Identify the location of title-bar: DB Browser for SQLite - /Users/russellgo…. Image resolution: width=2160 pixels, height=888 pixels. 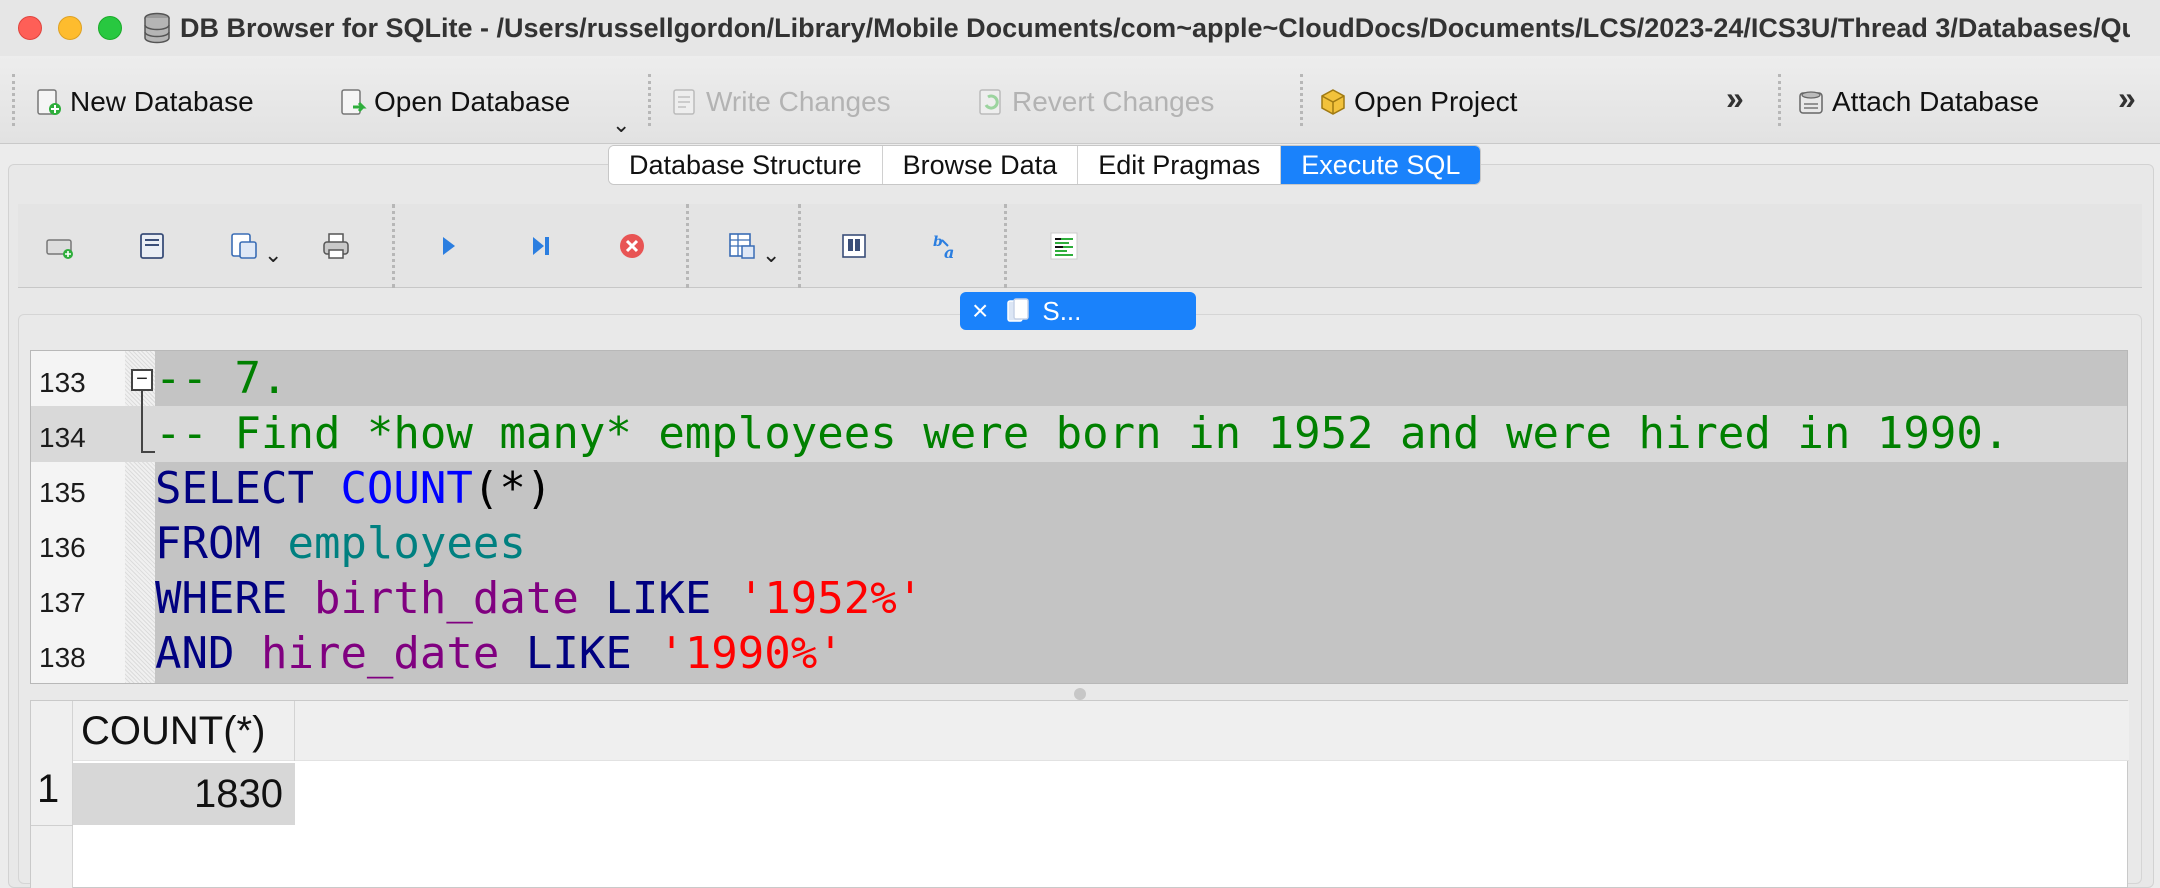
(1080, 28).